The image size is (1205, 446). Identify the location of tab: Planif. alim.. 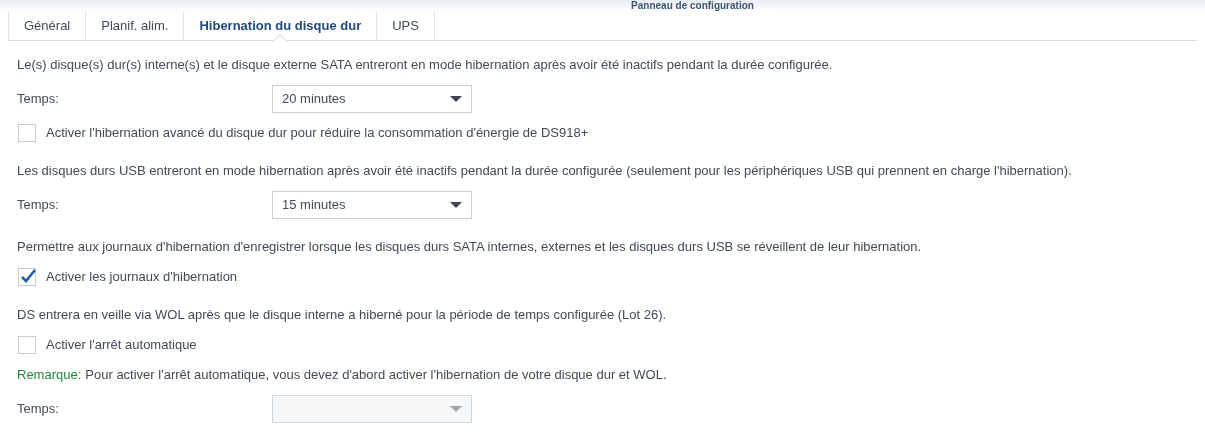
(134, 26).